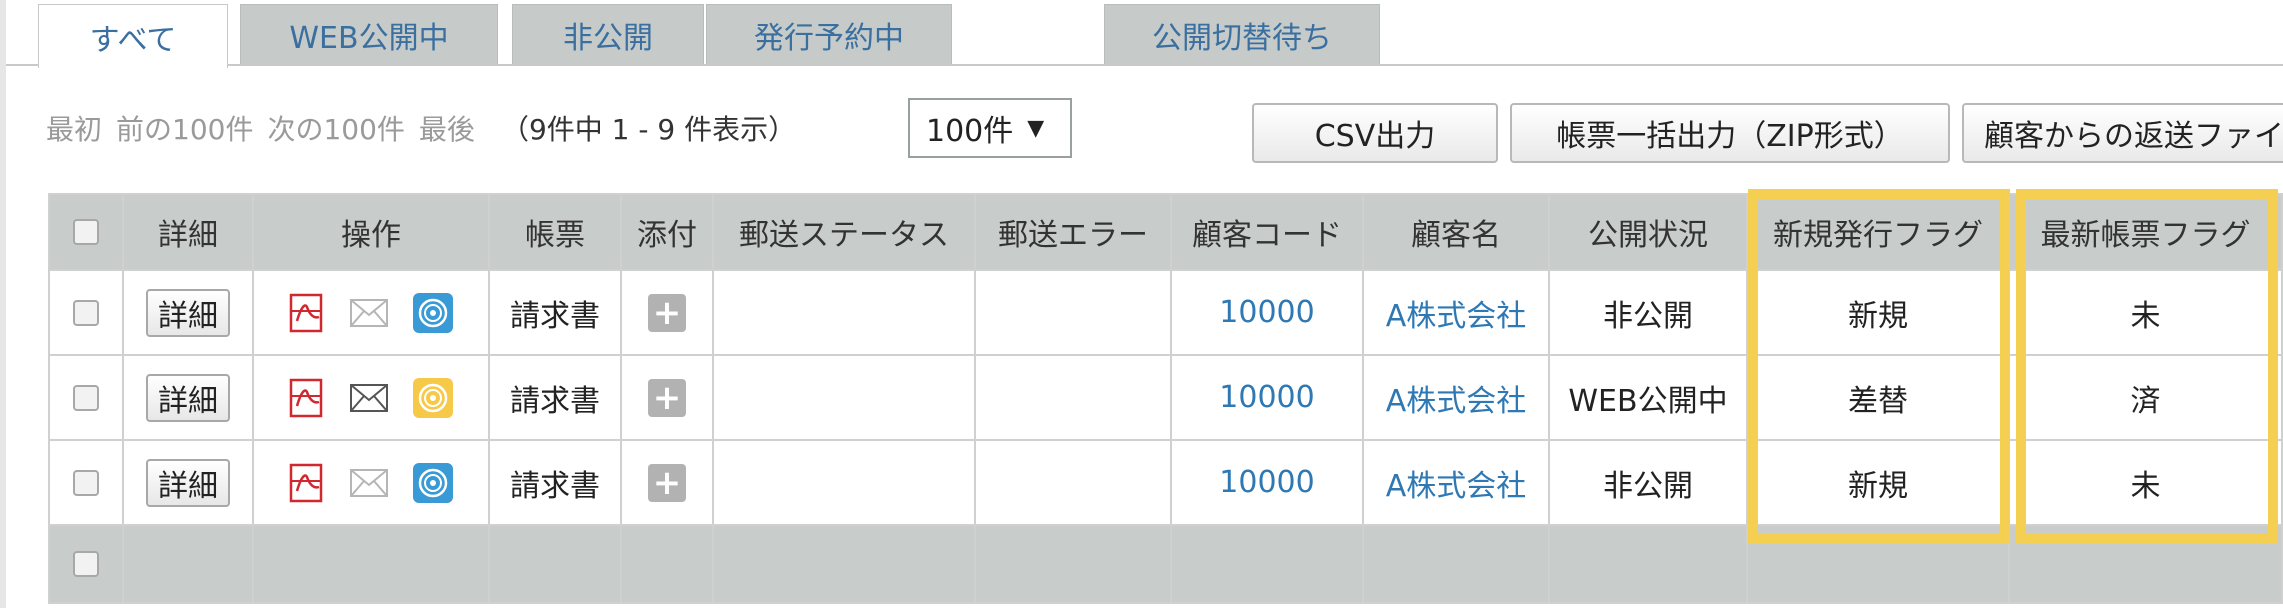  I want to click on header-select-all, so click(86, 232).